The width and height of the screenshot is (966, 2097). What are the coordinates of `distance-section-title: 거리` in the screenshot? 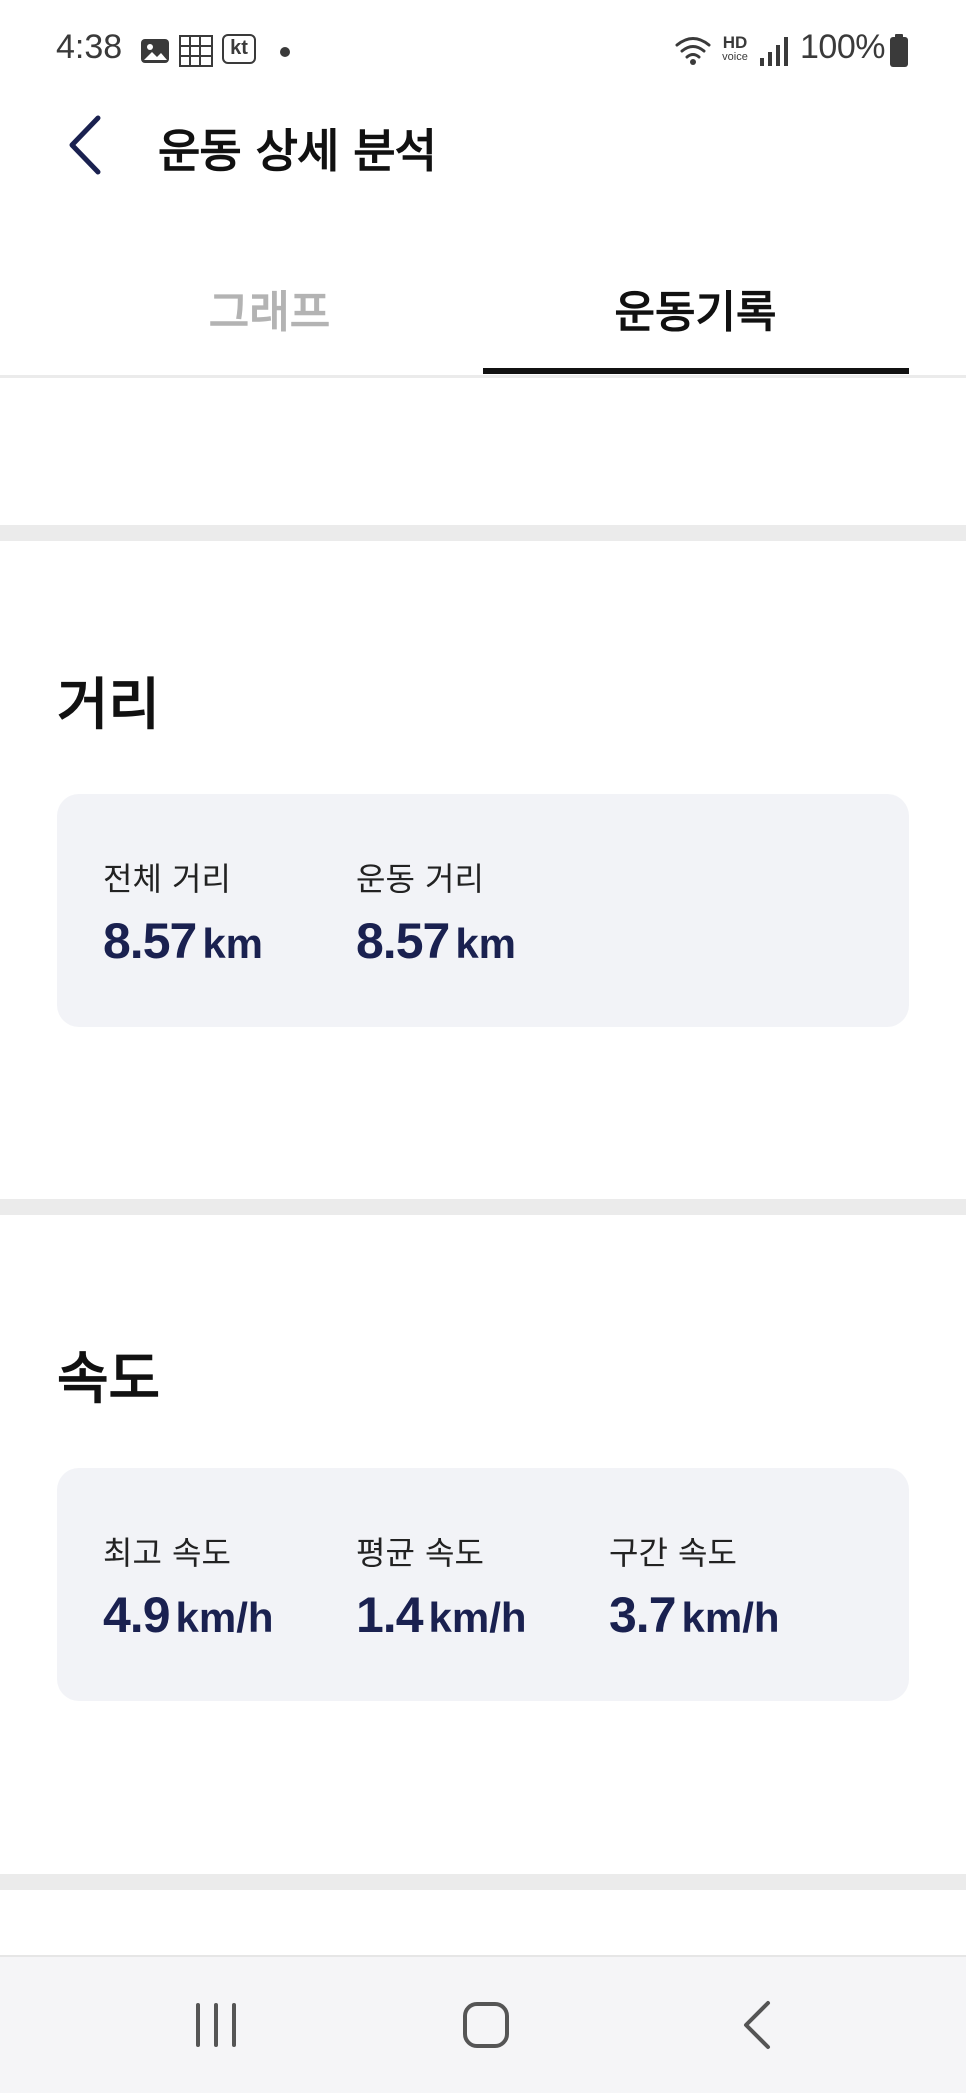 It's located at (109, 705).